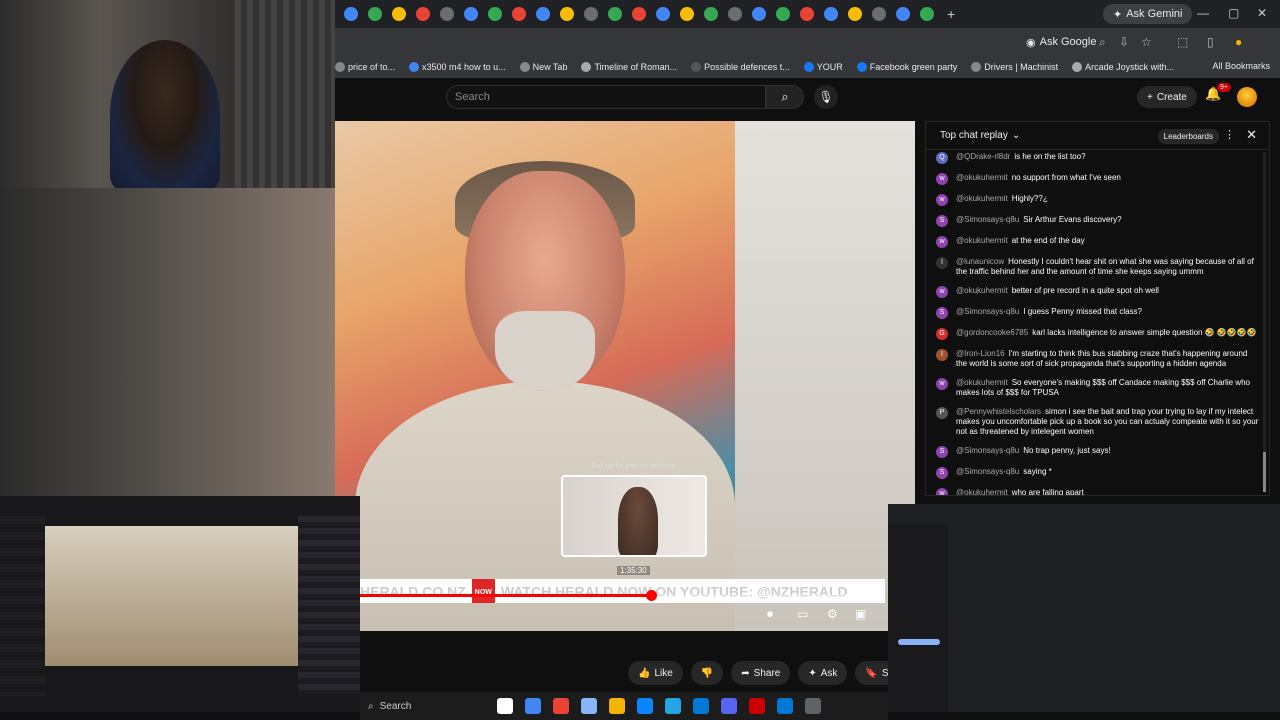  I want to click on zoom-icon: ⌕, so click(1102, 42).